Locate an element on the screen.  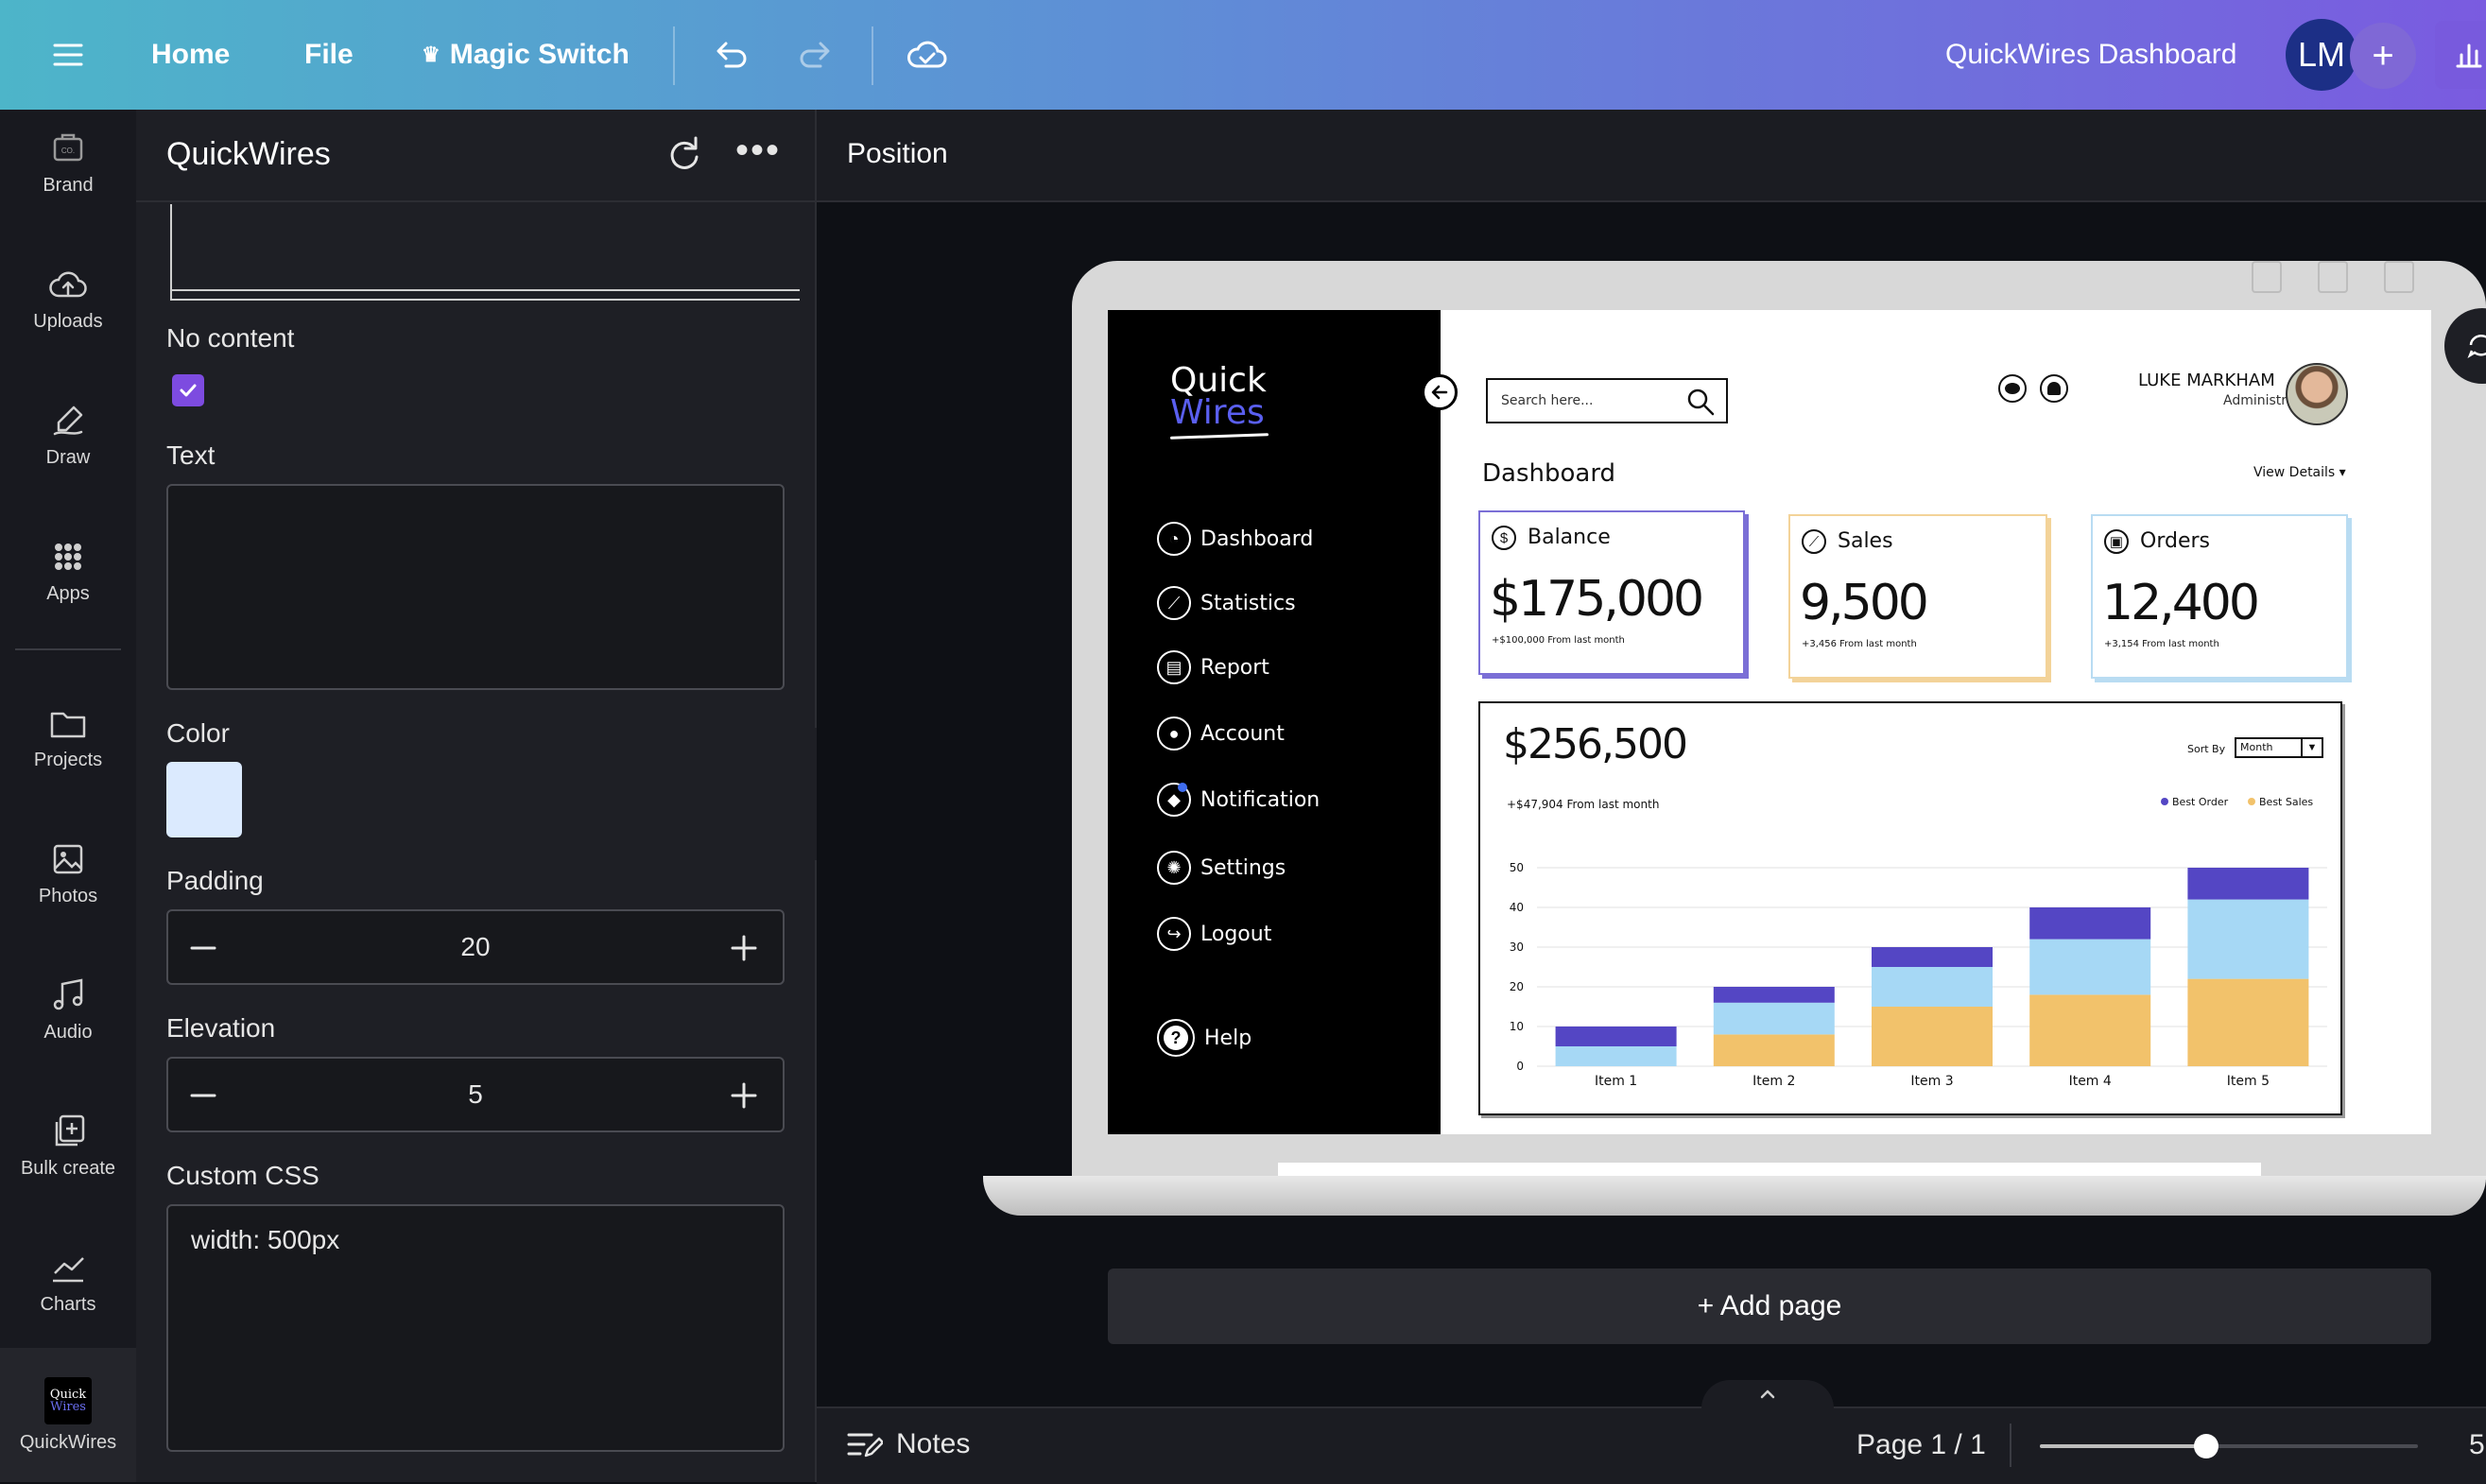
user-avatar: LM is located at coordinates (2321, 55).